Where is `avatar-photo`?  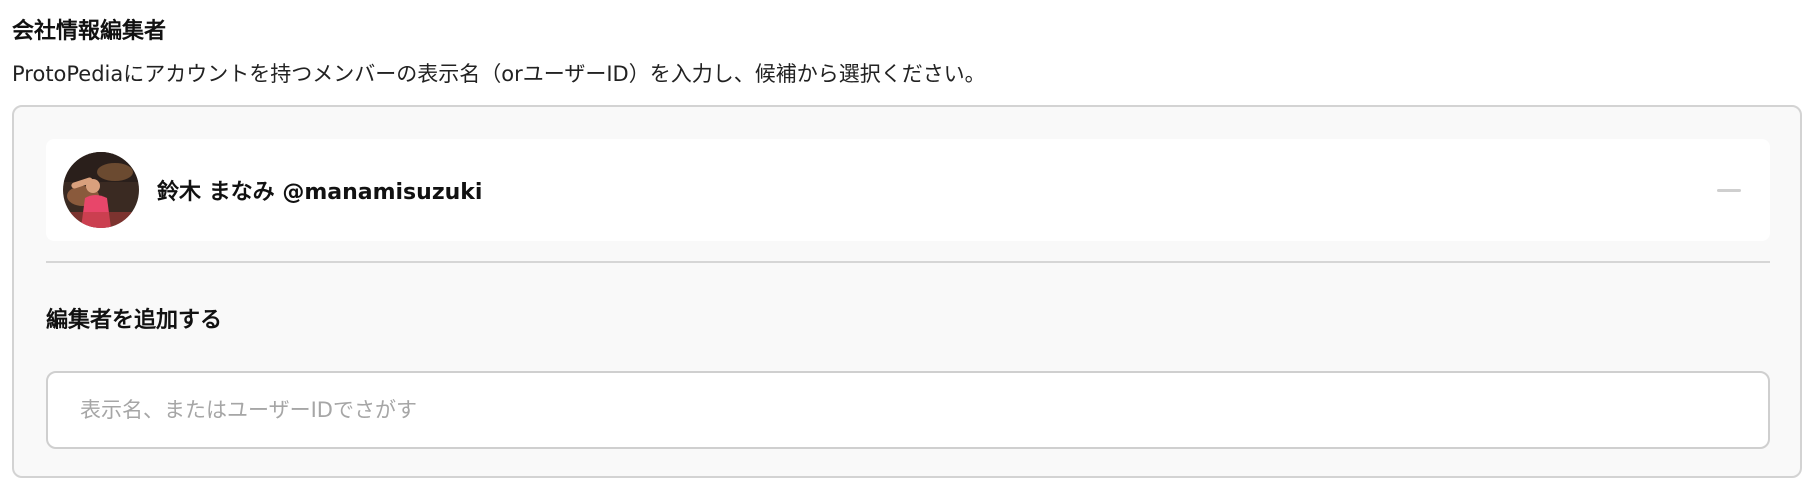 avatar-photo is located at coordinates (101, 190).